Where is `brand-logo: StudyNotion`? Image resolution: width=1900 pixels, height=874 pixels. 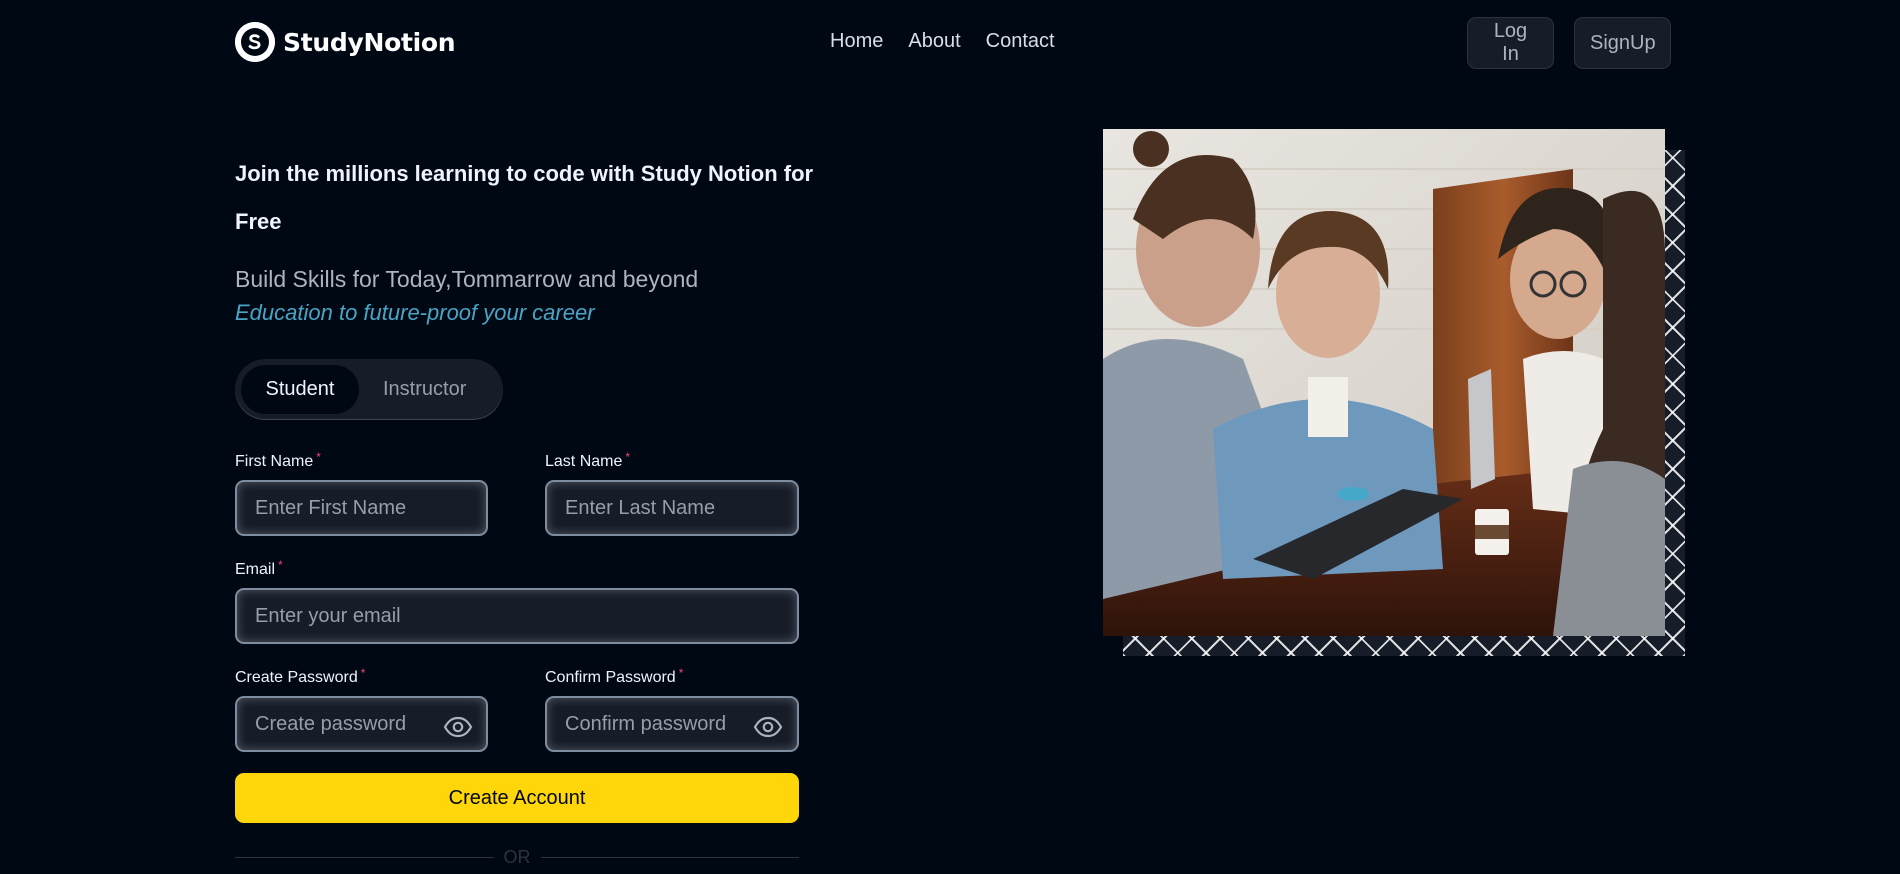 brand-logo: StudyNotion is located at coordinates (345, 42).